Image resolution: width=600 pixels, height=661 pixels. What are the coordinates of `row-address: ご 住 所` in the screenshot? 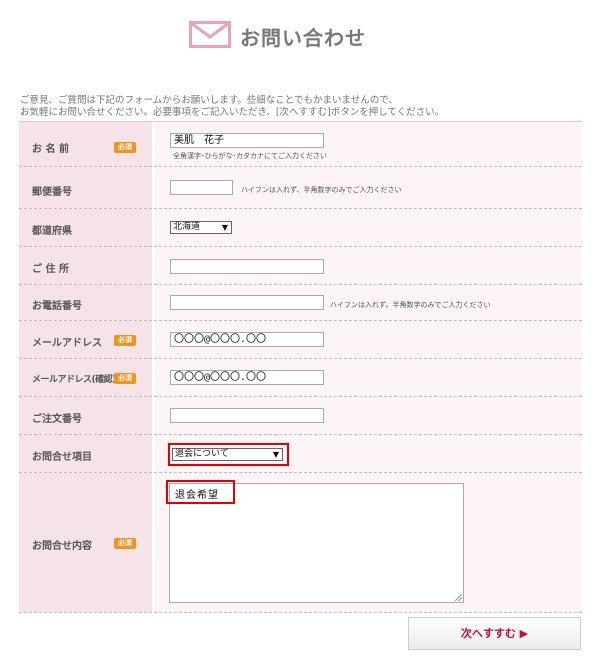 It's located at (300, 266).